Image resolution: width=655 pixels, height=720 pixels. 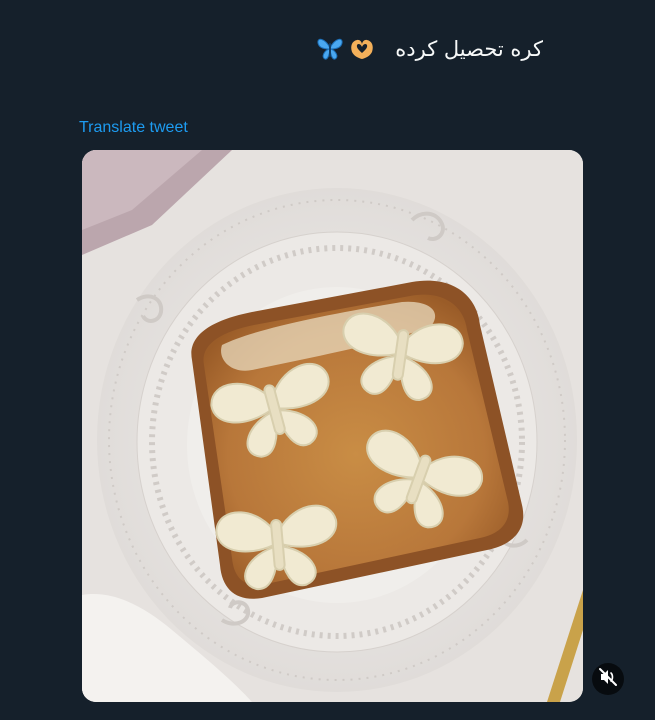 What do you see at coordinates (330, 49) in the screenshot?
I see `butterfly-icon` at bounding box center [330, 49].